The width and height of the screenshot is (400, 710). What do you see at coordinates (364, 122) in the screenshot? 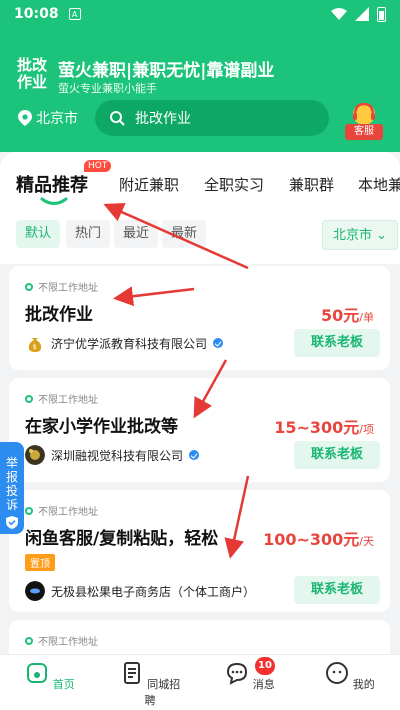
I see `customer-service-button: 客服` at bounding box center [364, 122].